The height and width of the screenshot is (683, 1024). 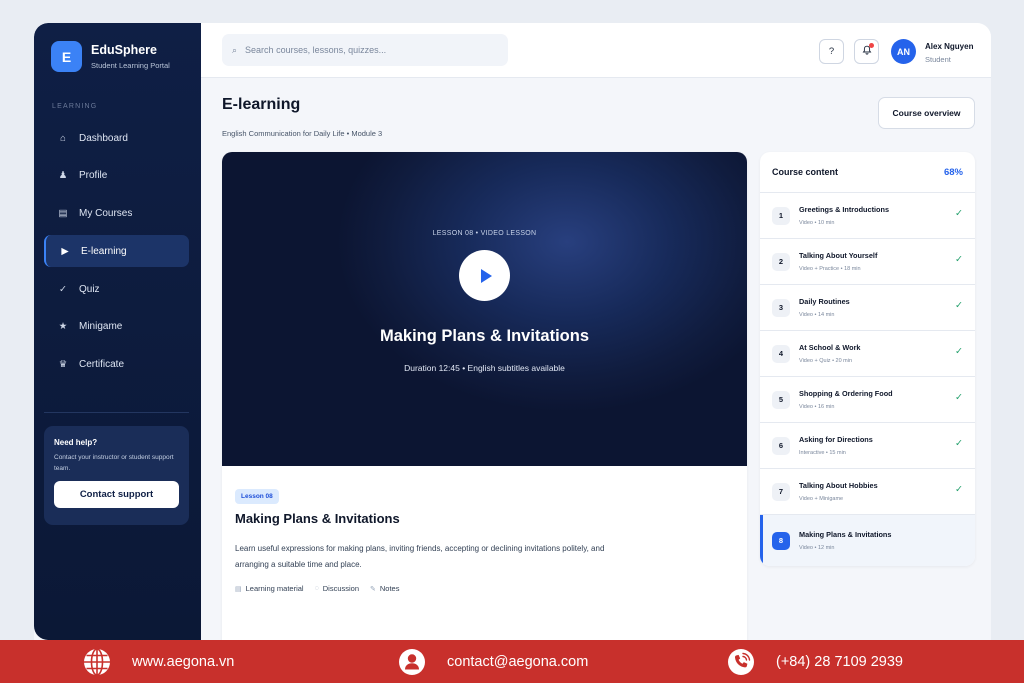 What do you see at coordinates (316, 588) in the screenshot?
I see `chat-icon: ◌` at bounding box center [316, 588].